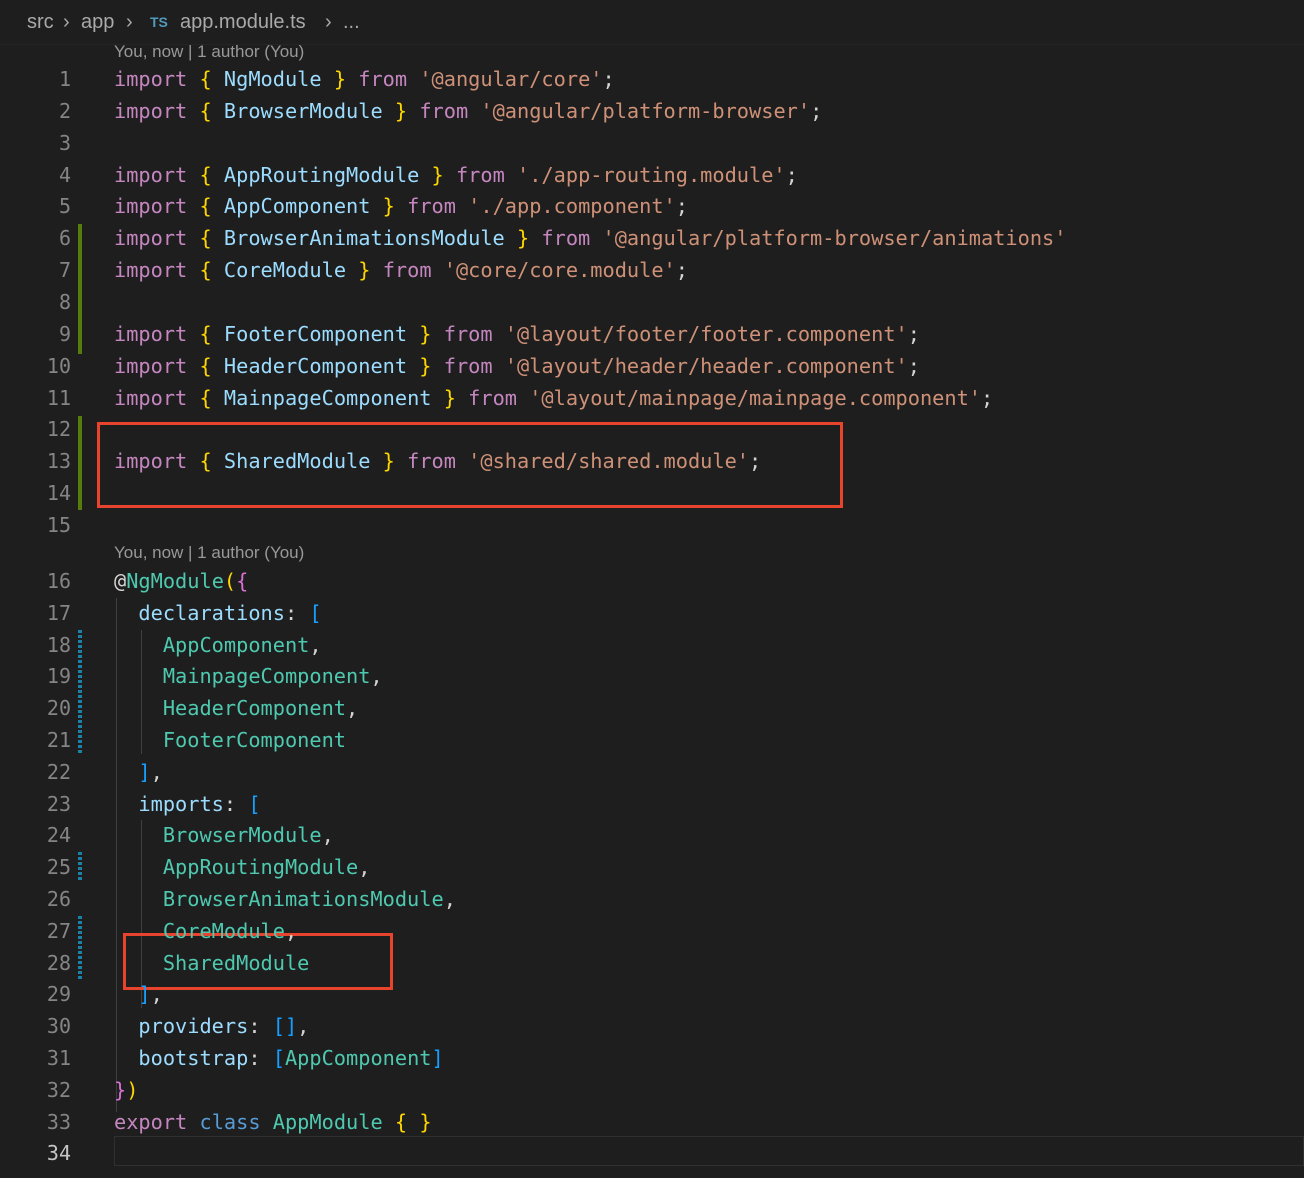 The width and height of the screenshot is (1304, 1178). Describe the element at coordinates (254, 708) in the screenshot. I see `code-token: HeaderComponent` at that location.